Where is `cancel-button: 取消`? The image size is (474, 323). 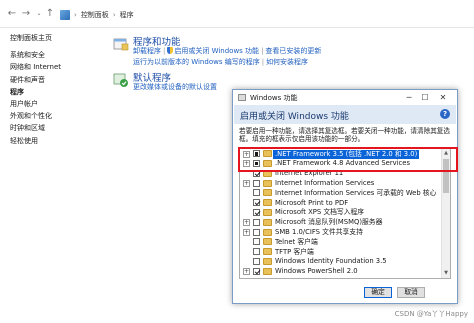
cancel-button: 取消 is located at coordinates (411, 292).